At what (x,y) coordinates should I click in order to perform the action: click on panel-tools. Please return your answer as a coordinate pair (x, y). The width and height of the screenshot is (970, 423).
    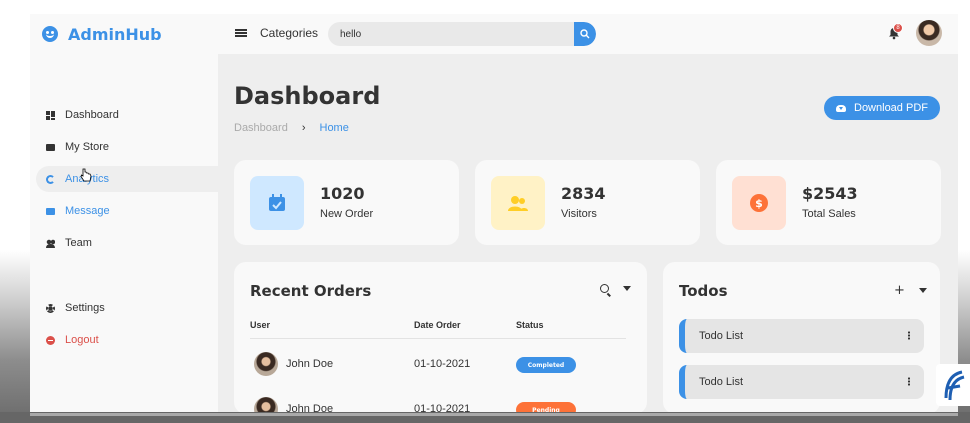
    Looking at the image, I should click on (615, 288).